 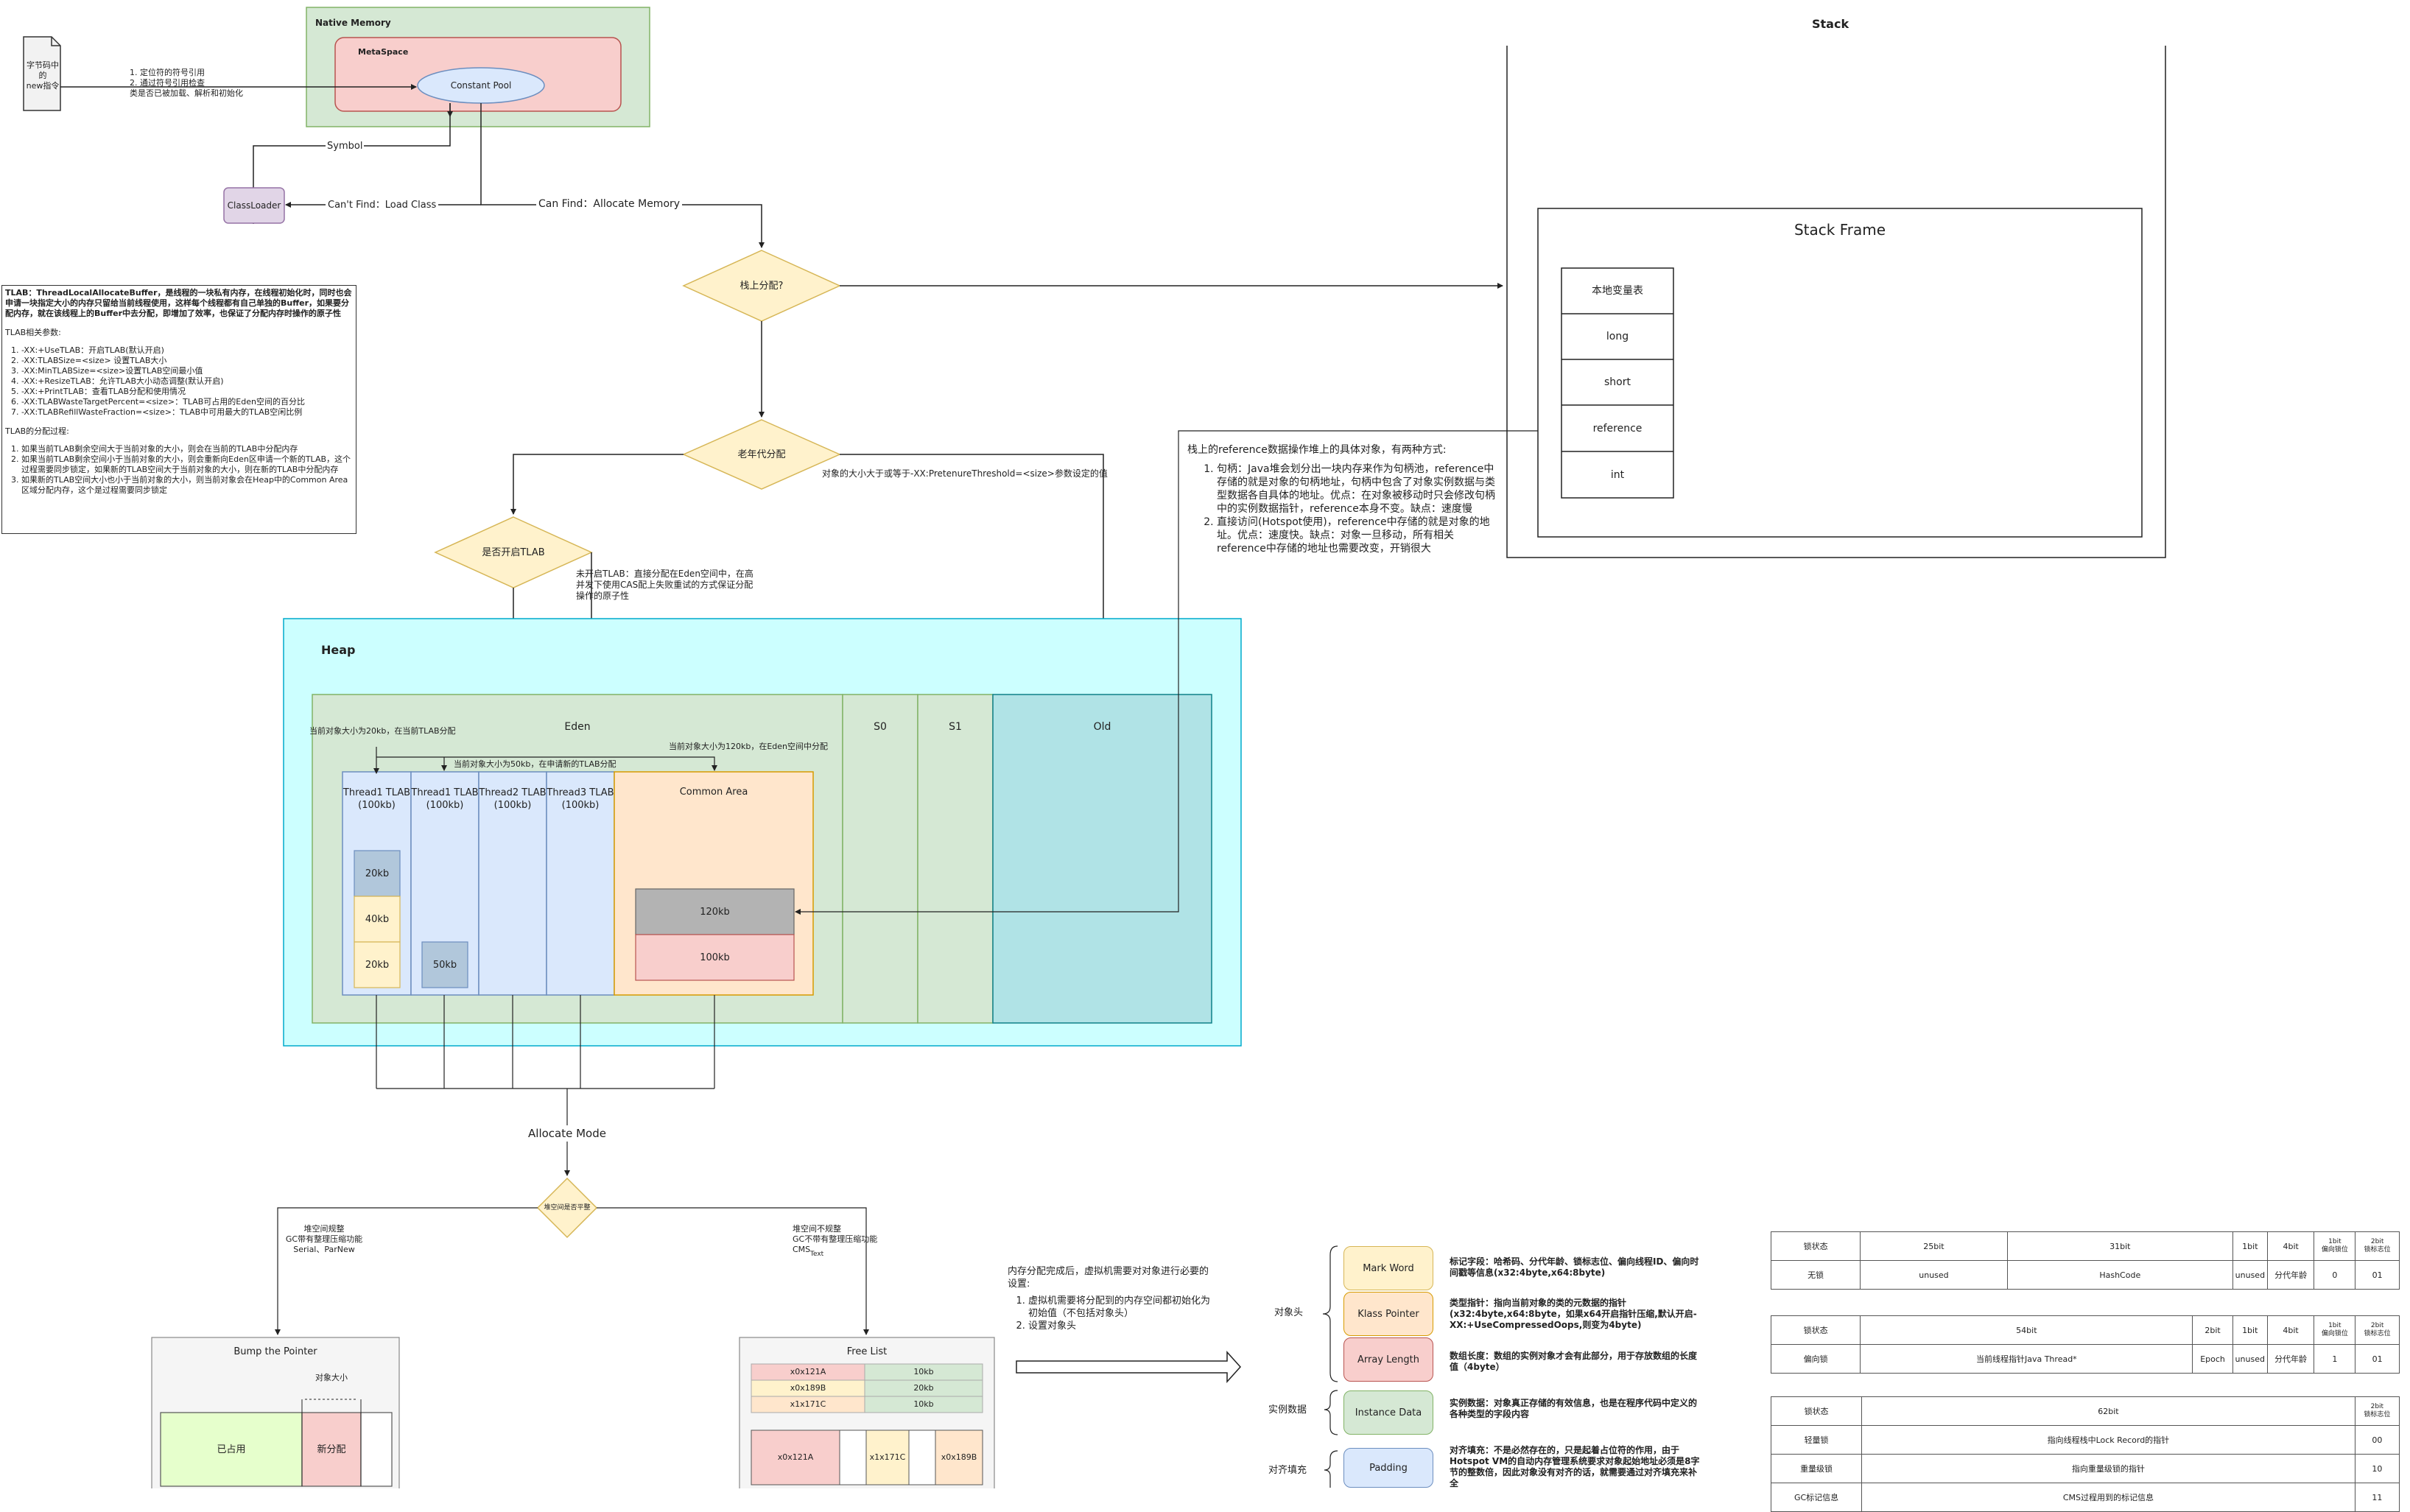 What do you see at coordinates (1617, 337) in the screenshot?
I see `local-long: long` at bounding box center [1617, 337].